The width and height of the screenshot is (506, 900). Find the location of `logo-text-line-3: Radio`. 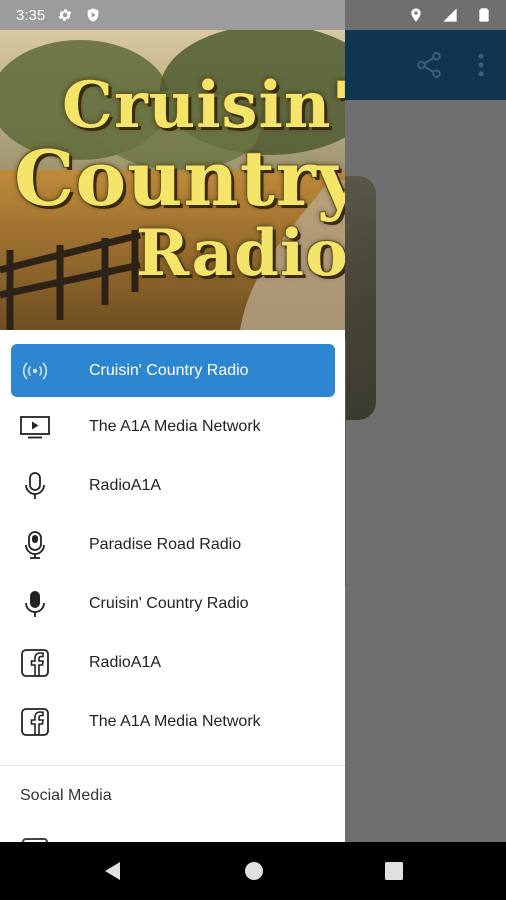

logo-text-line-3: Radio is located at coordinates (240, 253).